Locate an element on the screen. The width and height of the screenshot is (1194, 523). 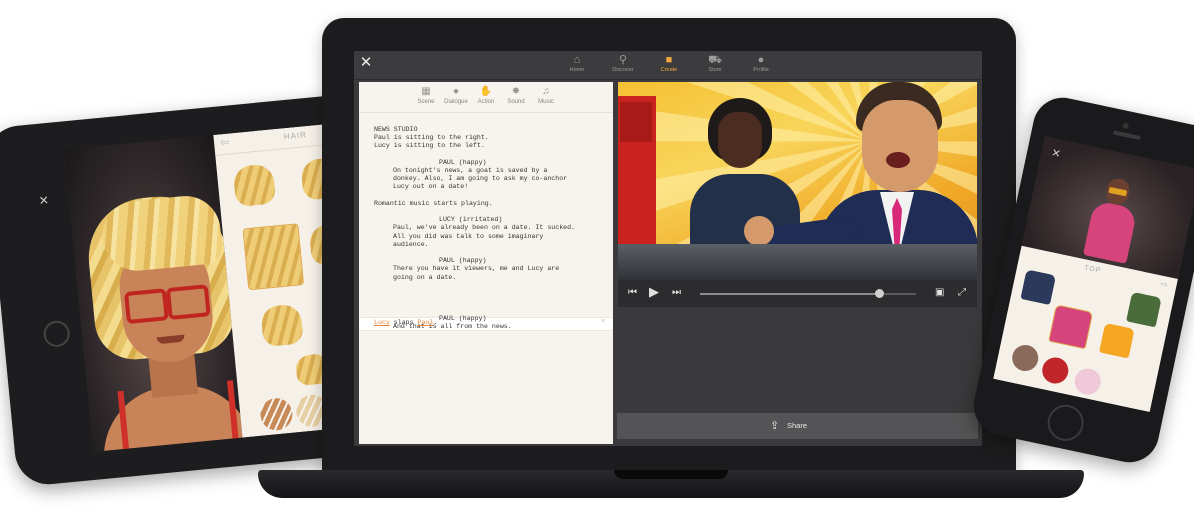
speech-bubble-icon: ● is located at coordinates (456, 91).